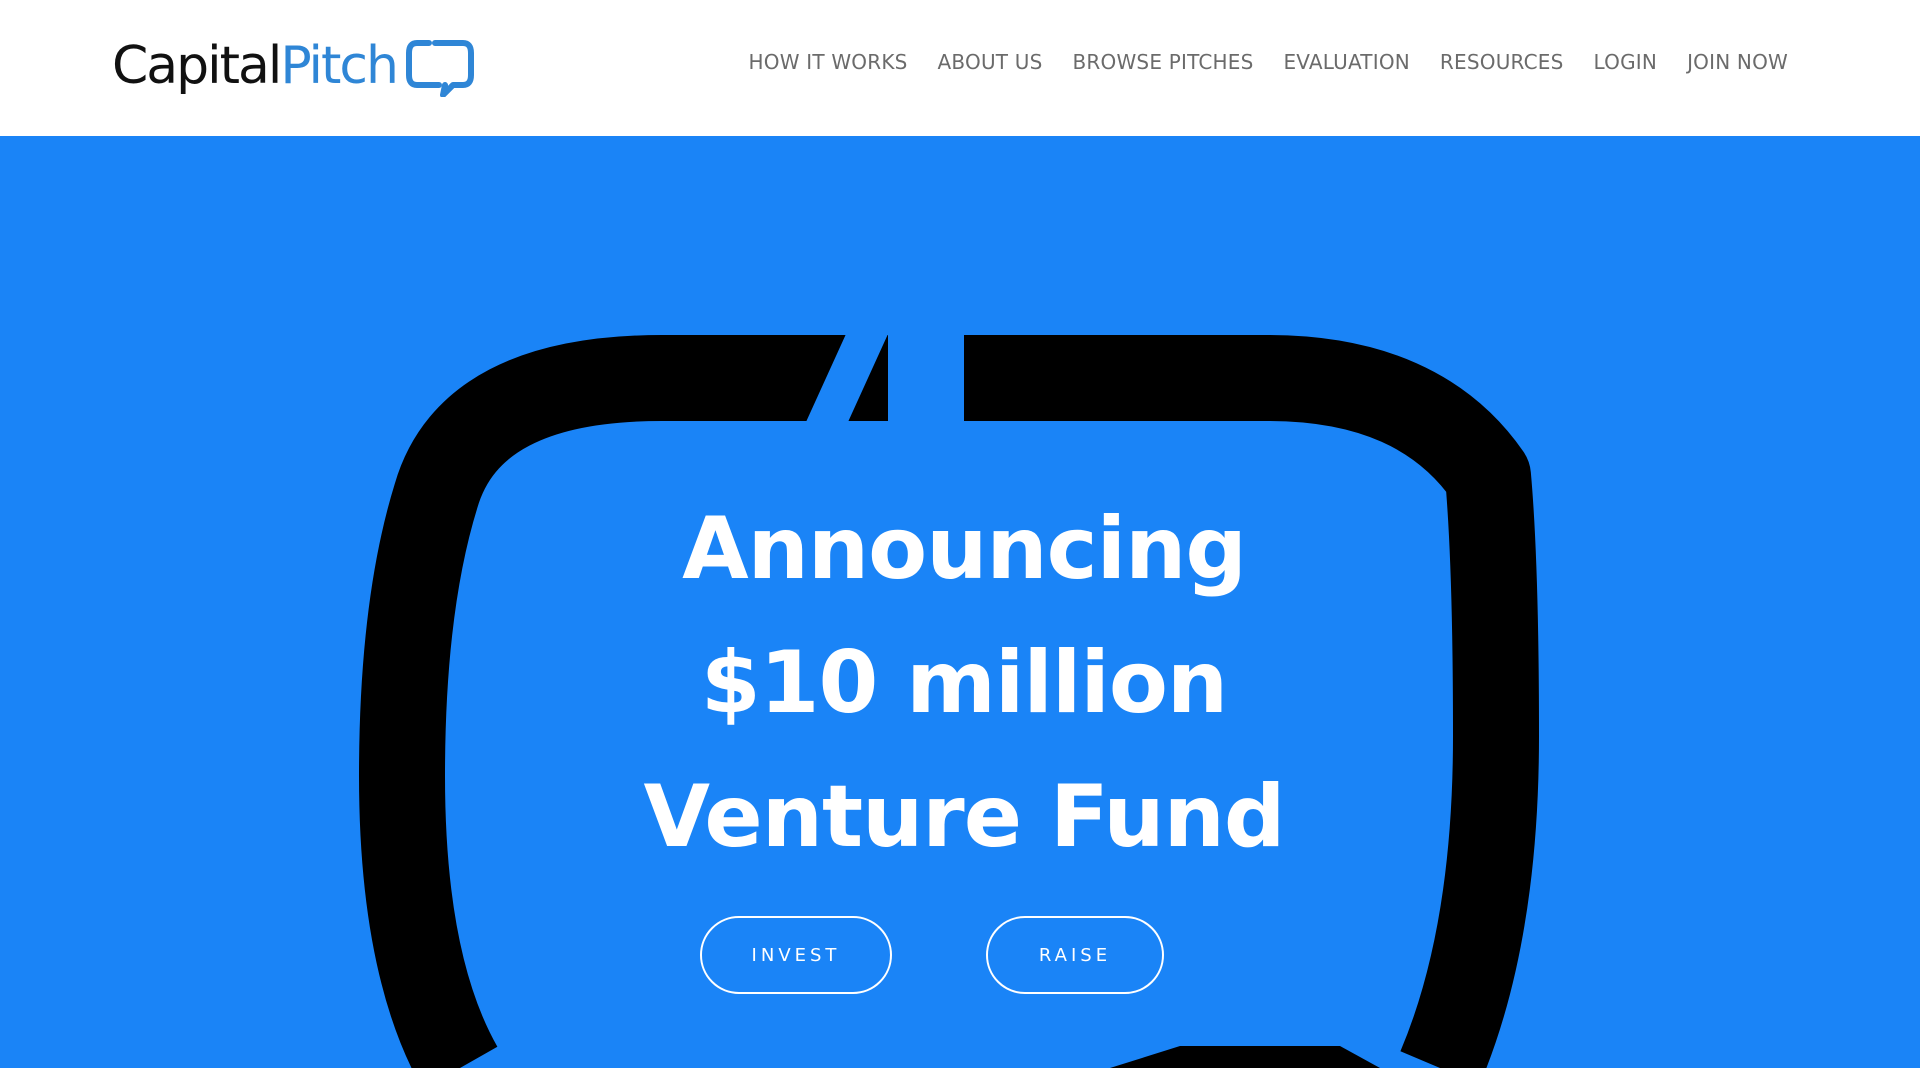 The height and width of the screenshot is (1068, 1920). What do you see at coordinates (1737, 62) in the screenshot?
I see `nav-join-now: JOIN NOW` at bounding box center [1737, 62].